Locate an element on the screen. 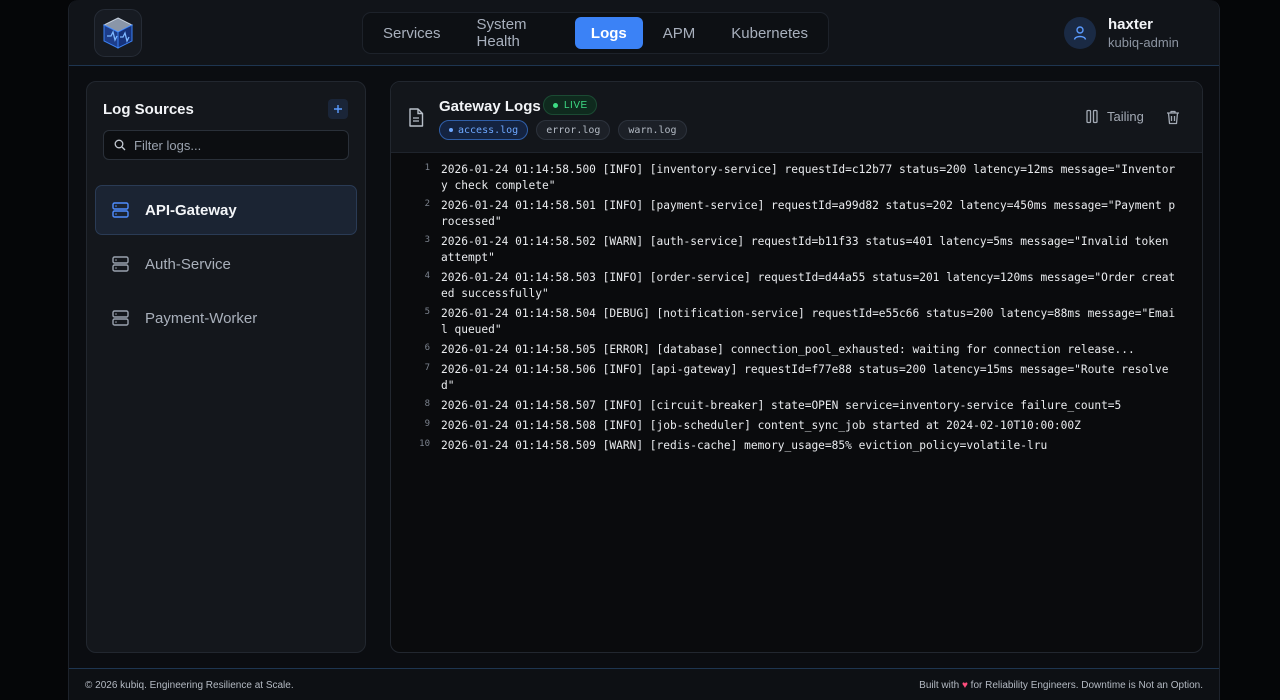 The width and height of the screenshot is (1280, 700). plus-icon is located at coordinates (338, 109).